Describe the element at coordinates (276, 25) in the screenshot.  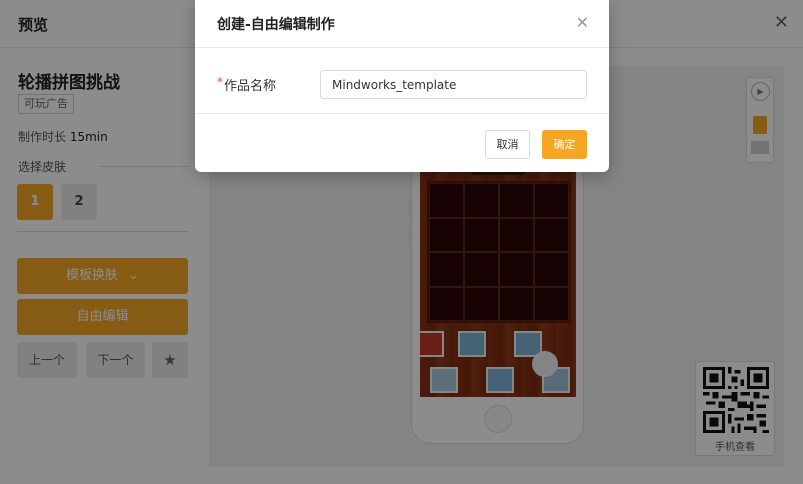
I see `dialog-title: 创建-自由编辑制作` at that location.